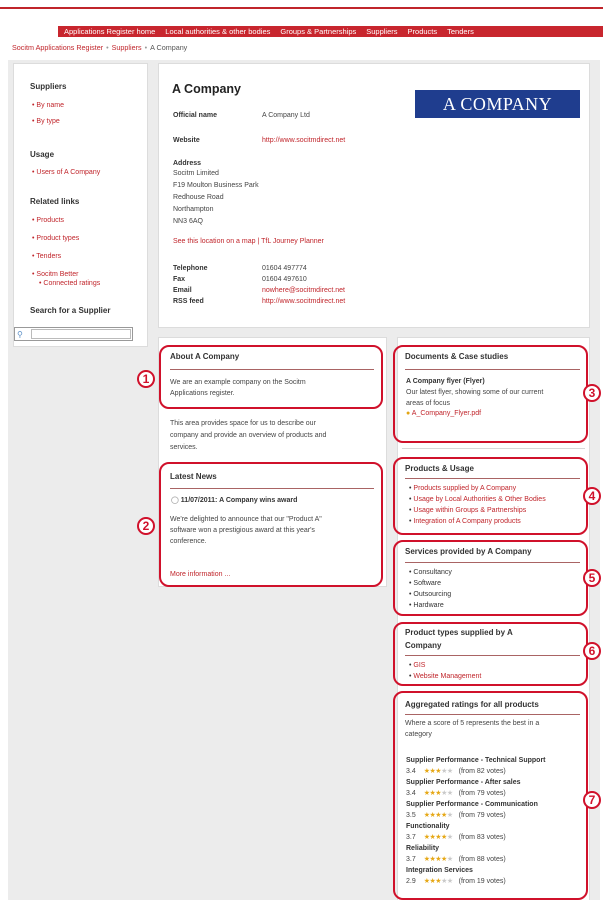 The width and height of the screenshot is (603, 900). Describe the element at coordinates (426, 606) in the screenshot. I see `services-item: Hardware` at that location.